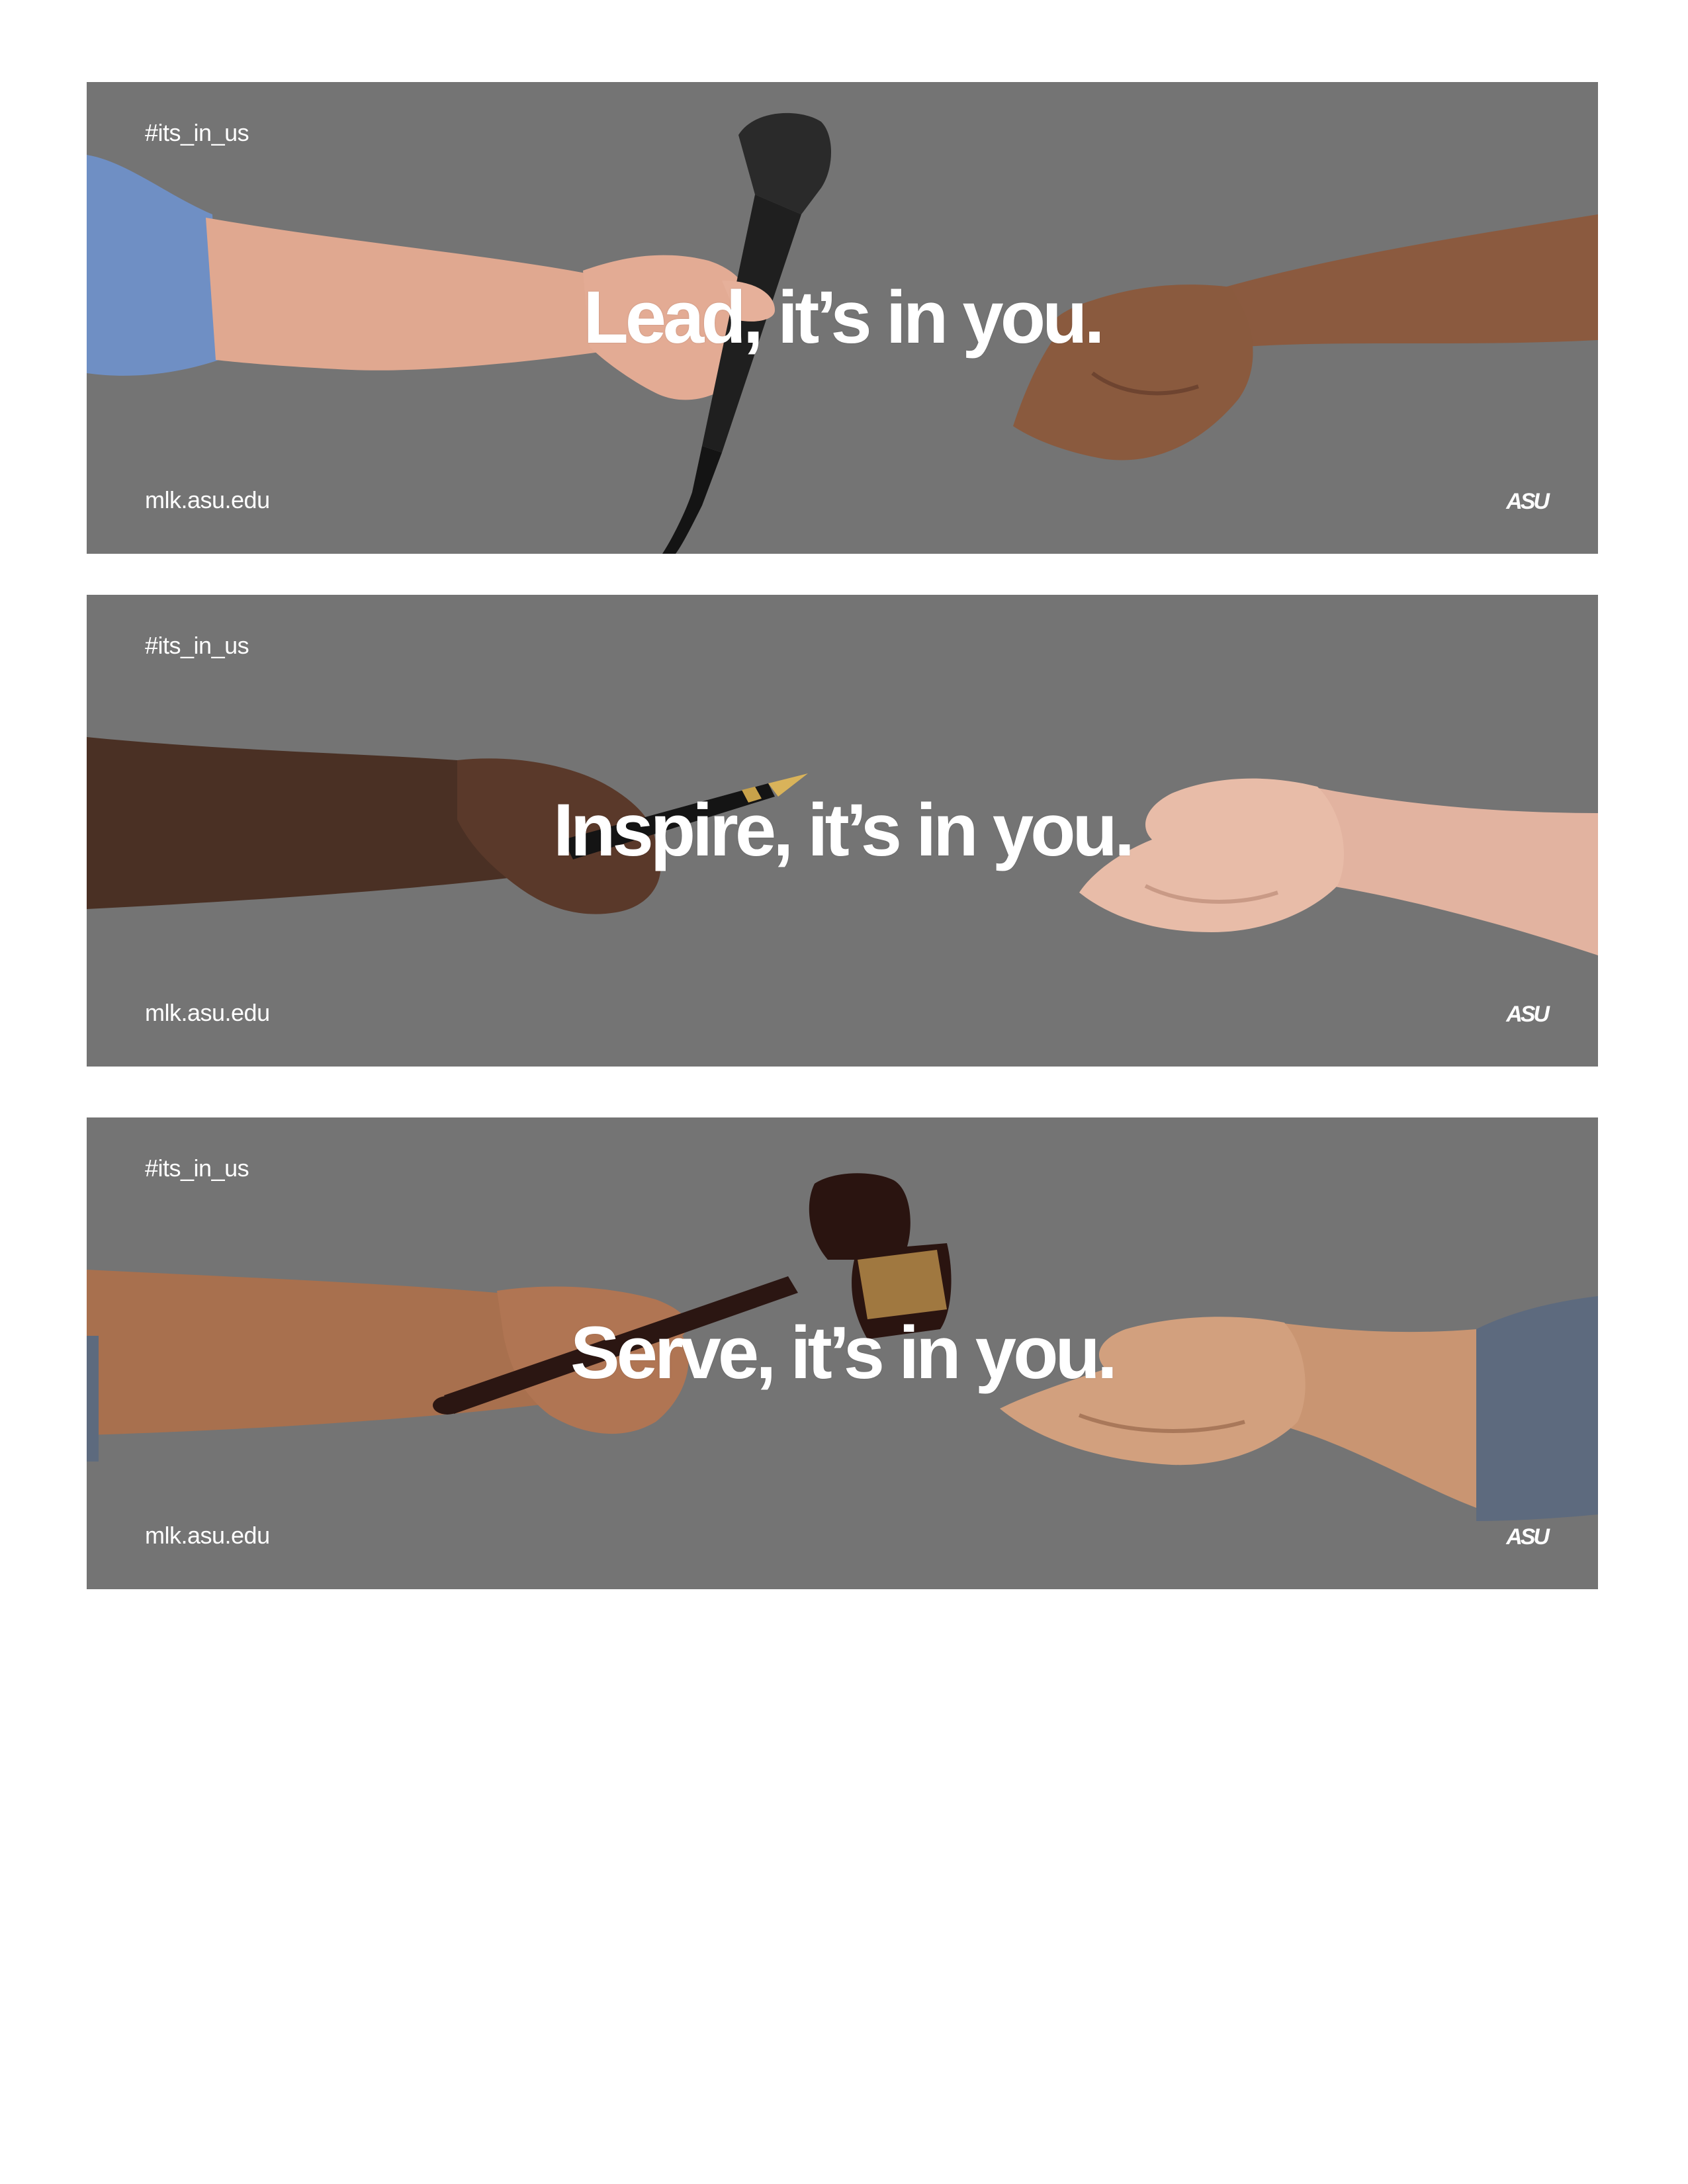 This screenshot has width=1688, height=2184. I want to click on headline: Serve, it’s in you., so click(844, 1353).